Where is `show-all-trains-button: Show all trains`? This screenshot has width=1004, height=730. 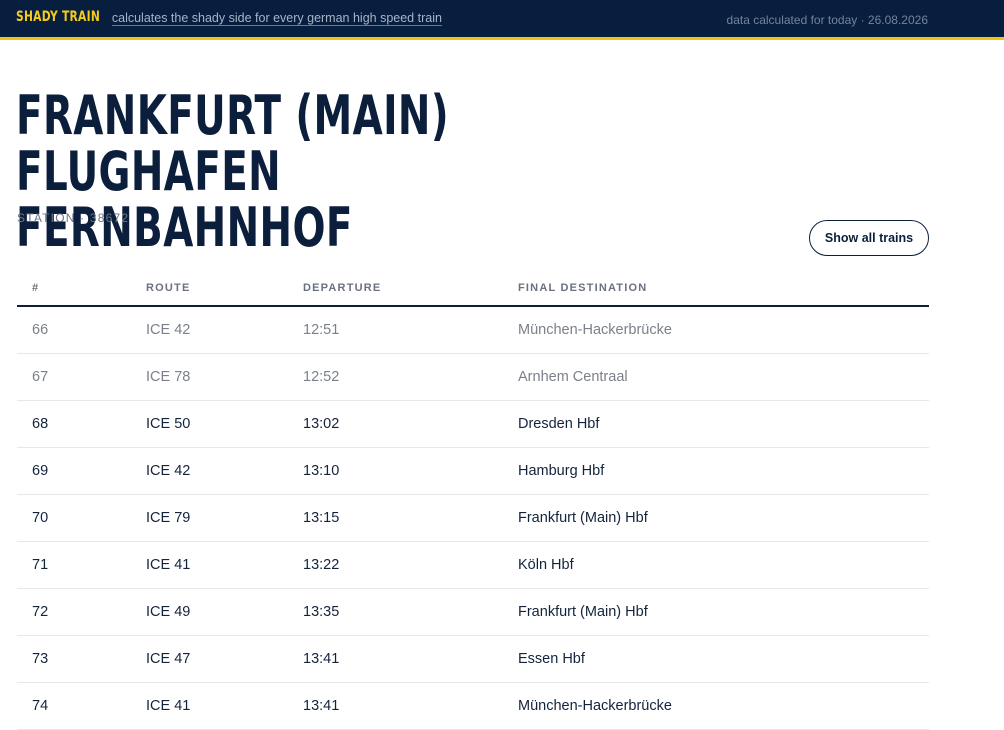 show-all-trains-button: Show all trains is located at coordinates (869, 238).